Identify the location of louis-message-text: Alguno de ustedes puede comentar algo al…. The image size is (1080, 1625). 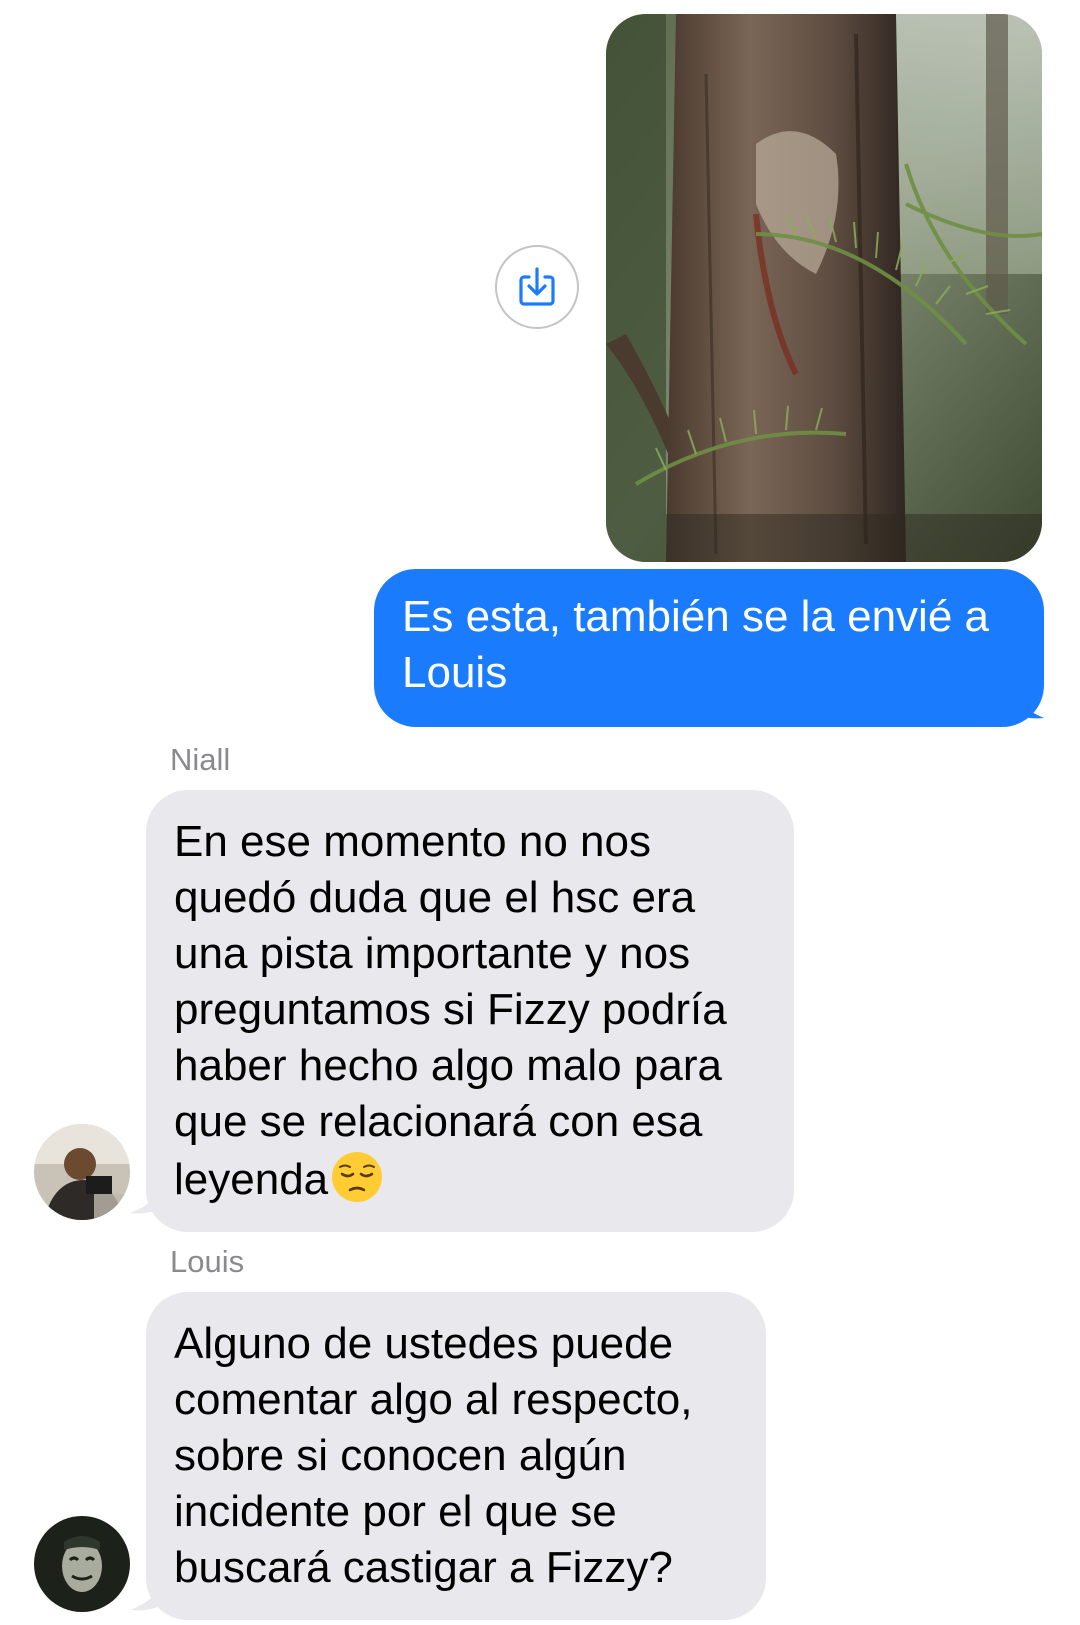
(433, 1455).